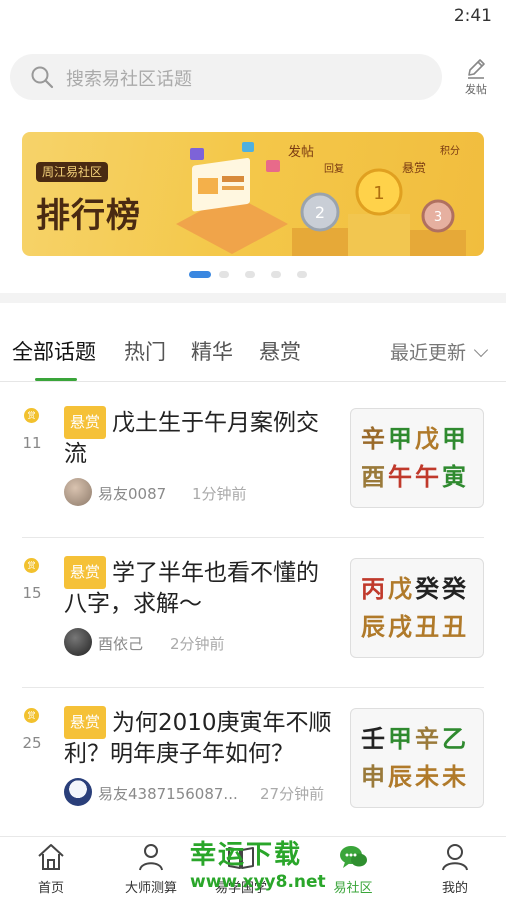 This screenshot has width=506, height=900. What do you see at coordinates (353, 888) in the screenshot?
I see `nav-label: 易社区` at bounding box center [353, 888].